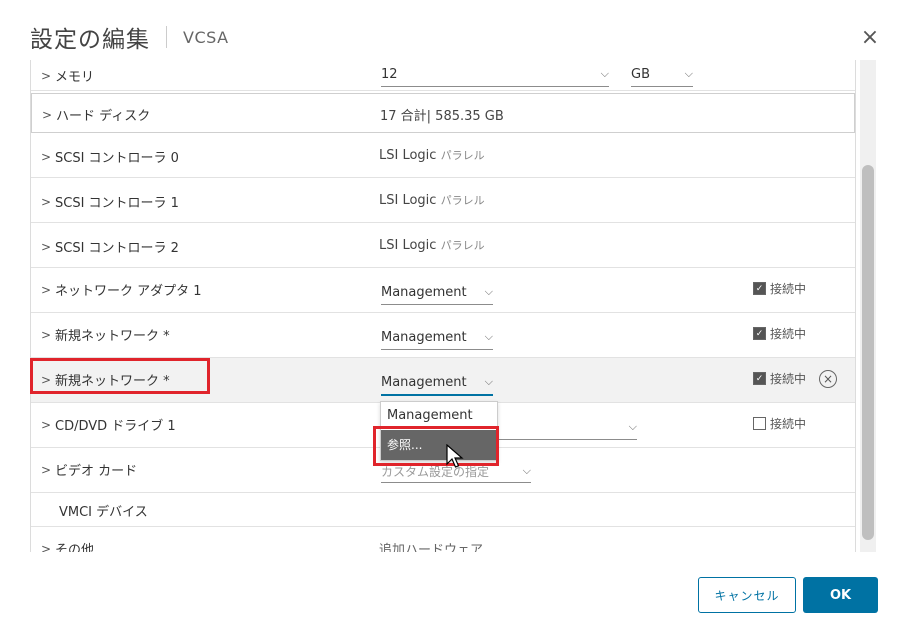 This screenshot has height=638, width=901. Describe the element at coordinates (105, 335) in the screenshot. I see `row-label-new-network-1: > 新規ネットワーク *` at that location.